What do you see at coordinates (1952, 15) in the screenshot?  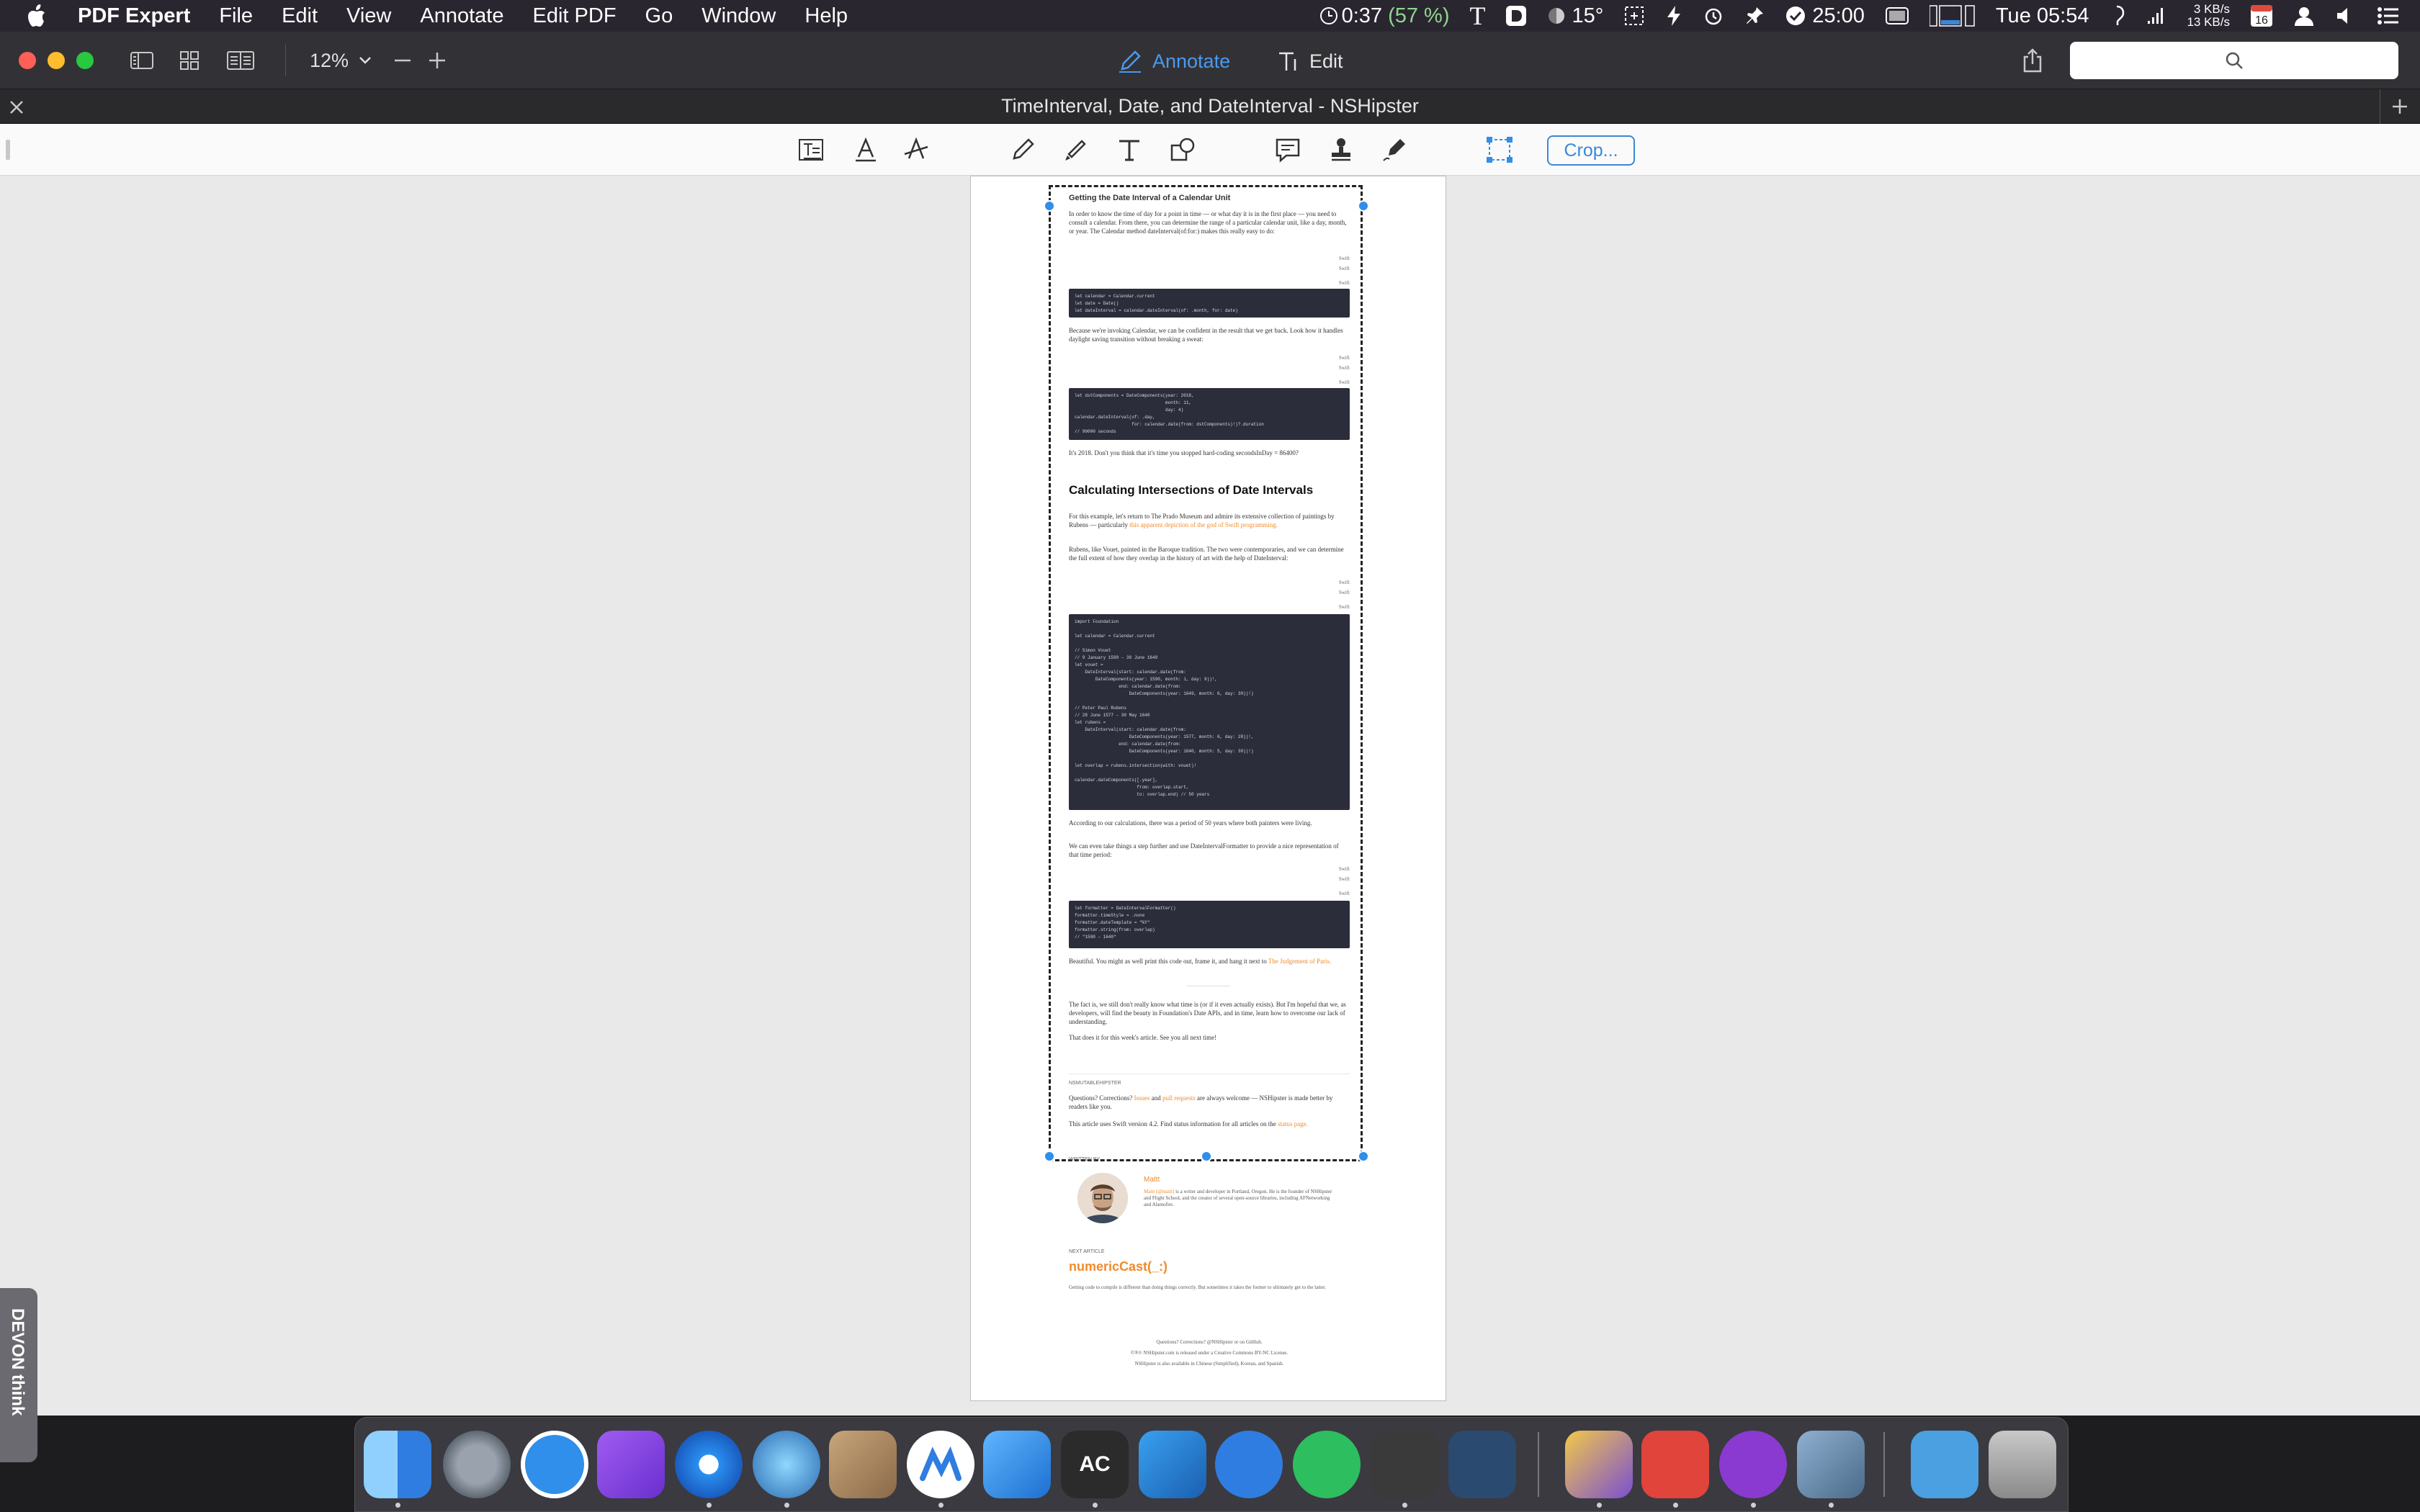 I see `cpu-meter-icon` at bounding box center [1952, 15].